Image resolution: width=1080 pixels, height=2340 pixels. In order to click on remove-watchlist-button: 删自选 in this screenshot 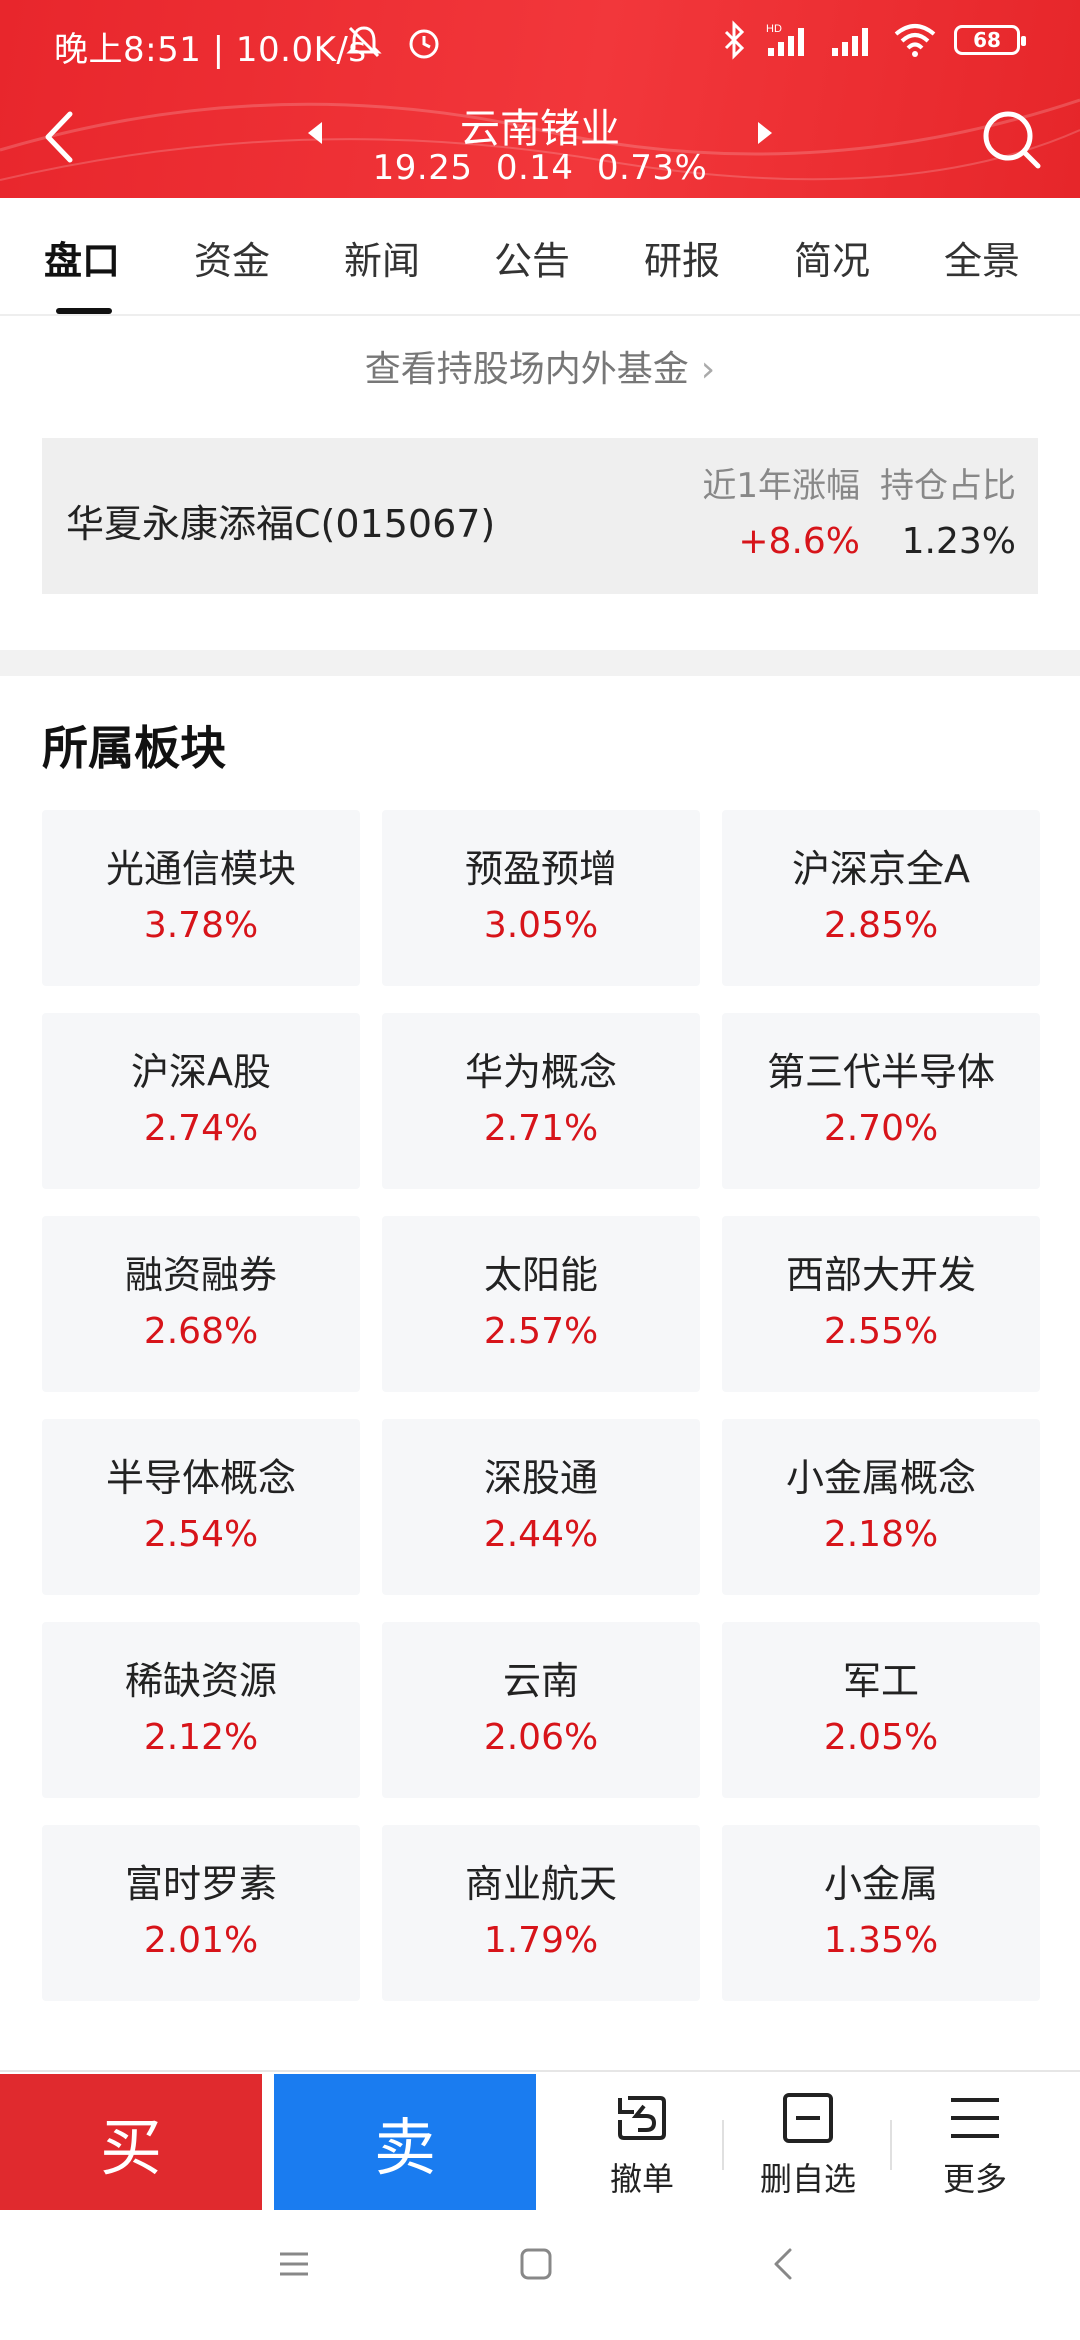, I will do `click(808, 2145)`.